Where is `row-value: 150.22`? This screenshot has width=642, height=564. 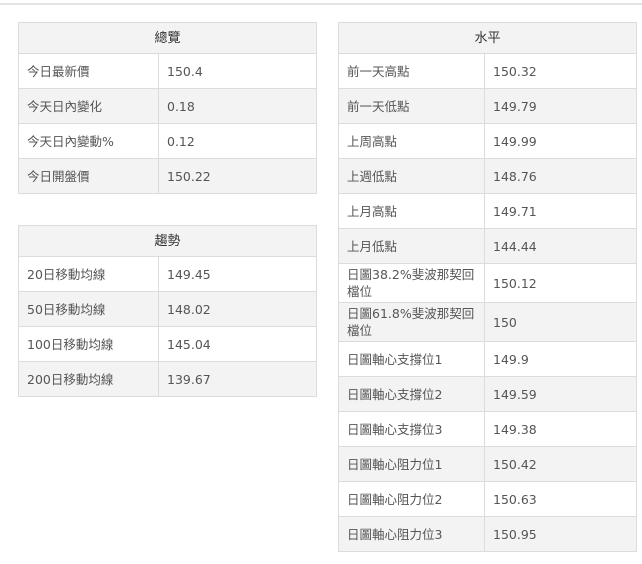 row-value: 150.22 is located at coordinates (237, 176).